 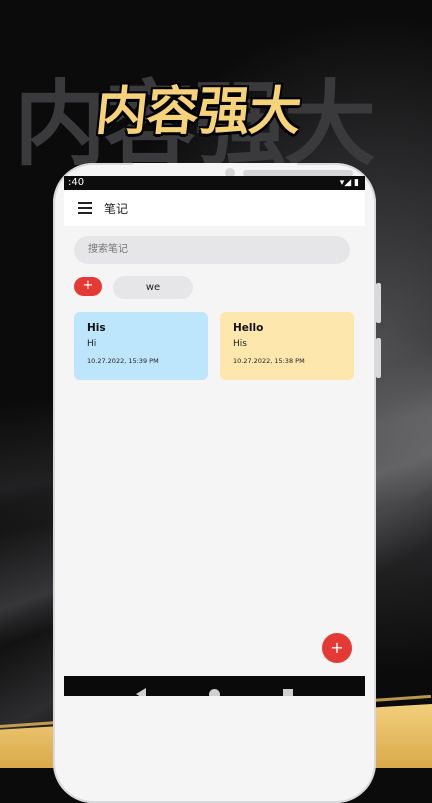 I want to click on note-card: Hello His 10.27.2022, 15:38 PM, so click(x=287, y=346).